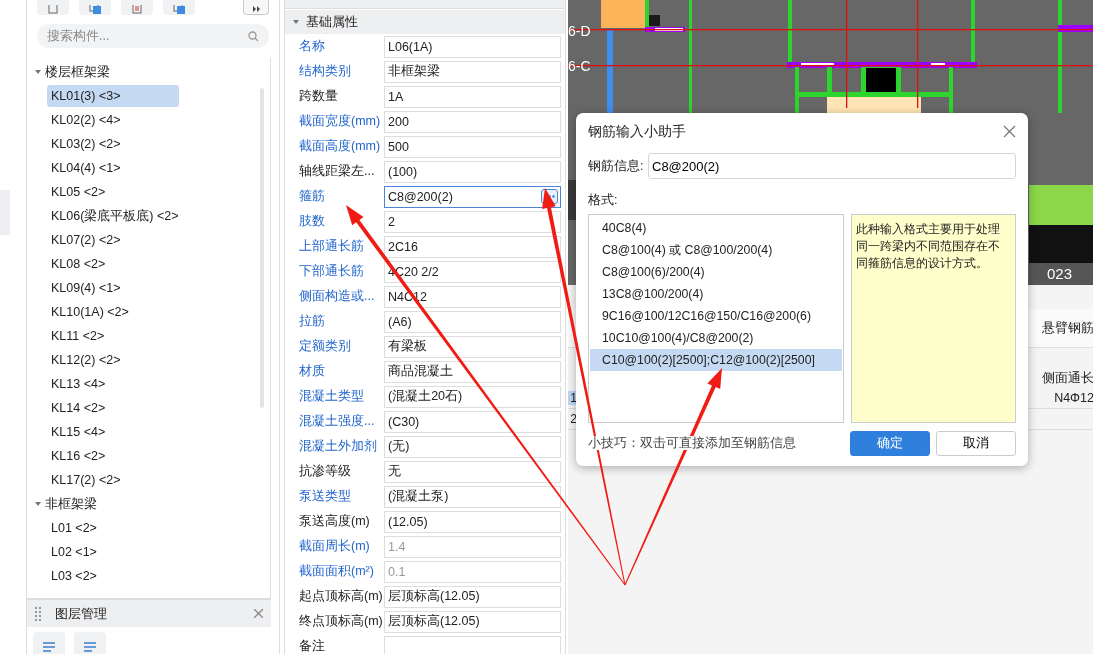  Describe the element at coordinates (890, 443) in the screenshot. I see `confirm-button: 确定` at that location.